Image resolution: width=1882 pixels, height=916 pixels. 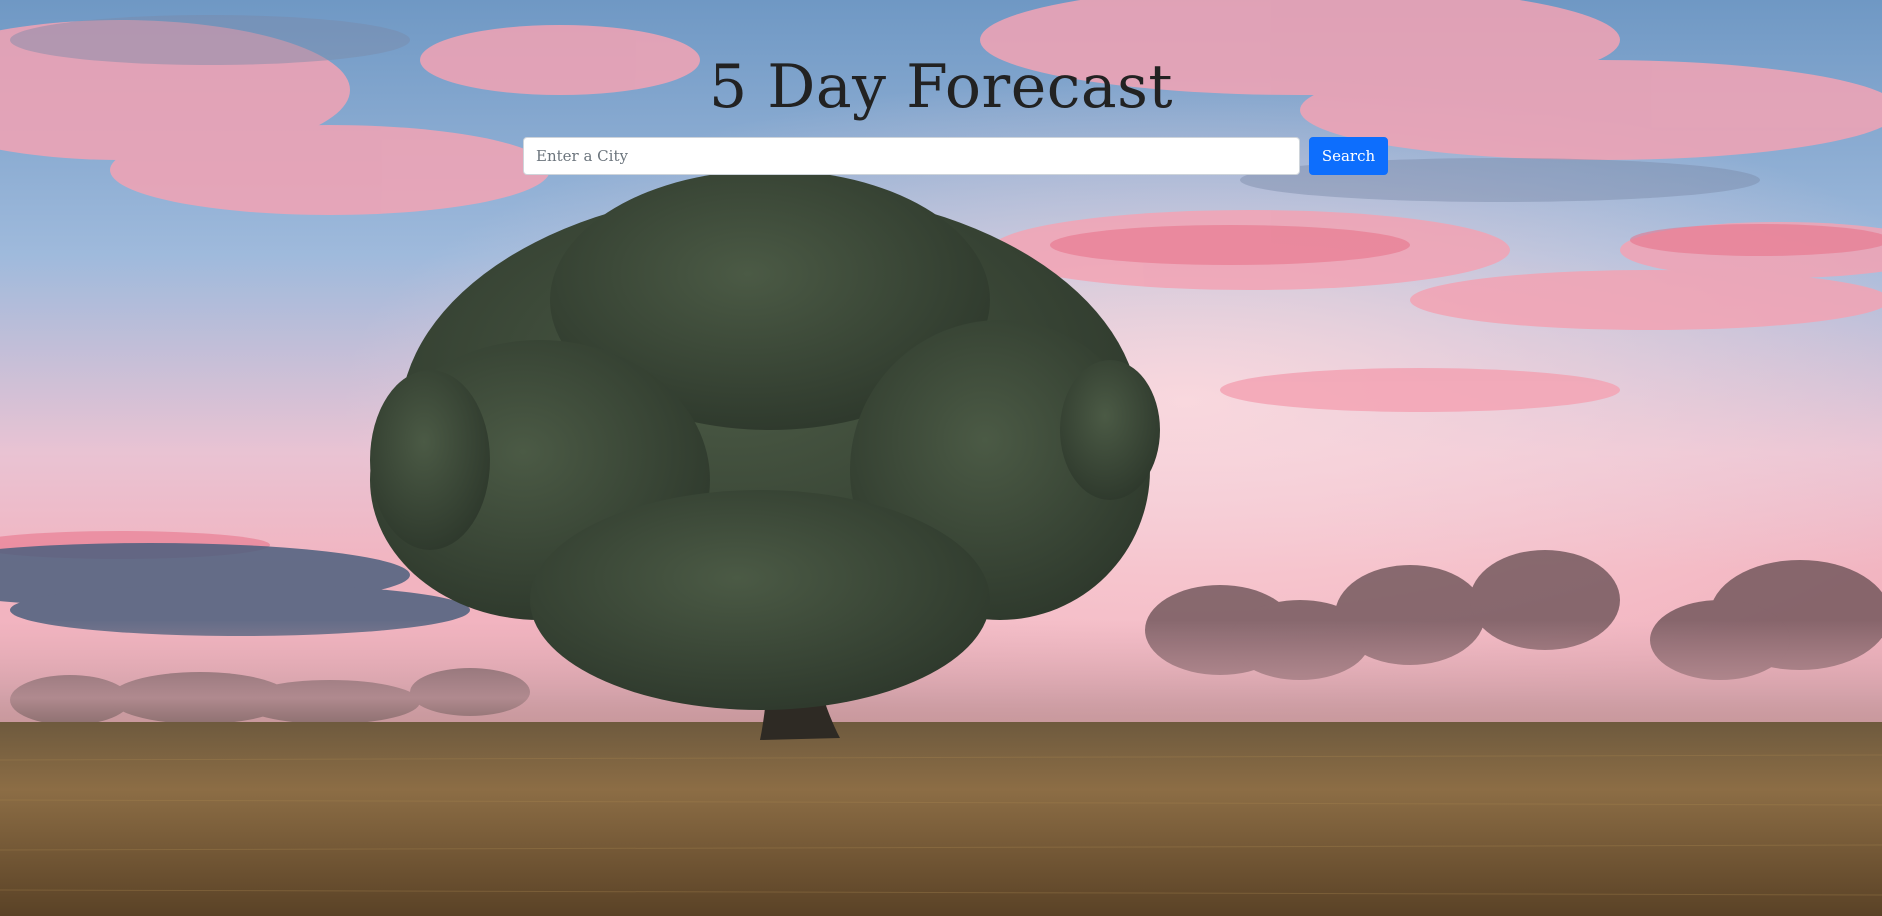 What do you see at coordinates (1348, 156) in the screenshot?
I see `search-button: Search` at bounding box center [1348, 156].